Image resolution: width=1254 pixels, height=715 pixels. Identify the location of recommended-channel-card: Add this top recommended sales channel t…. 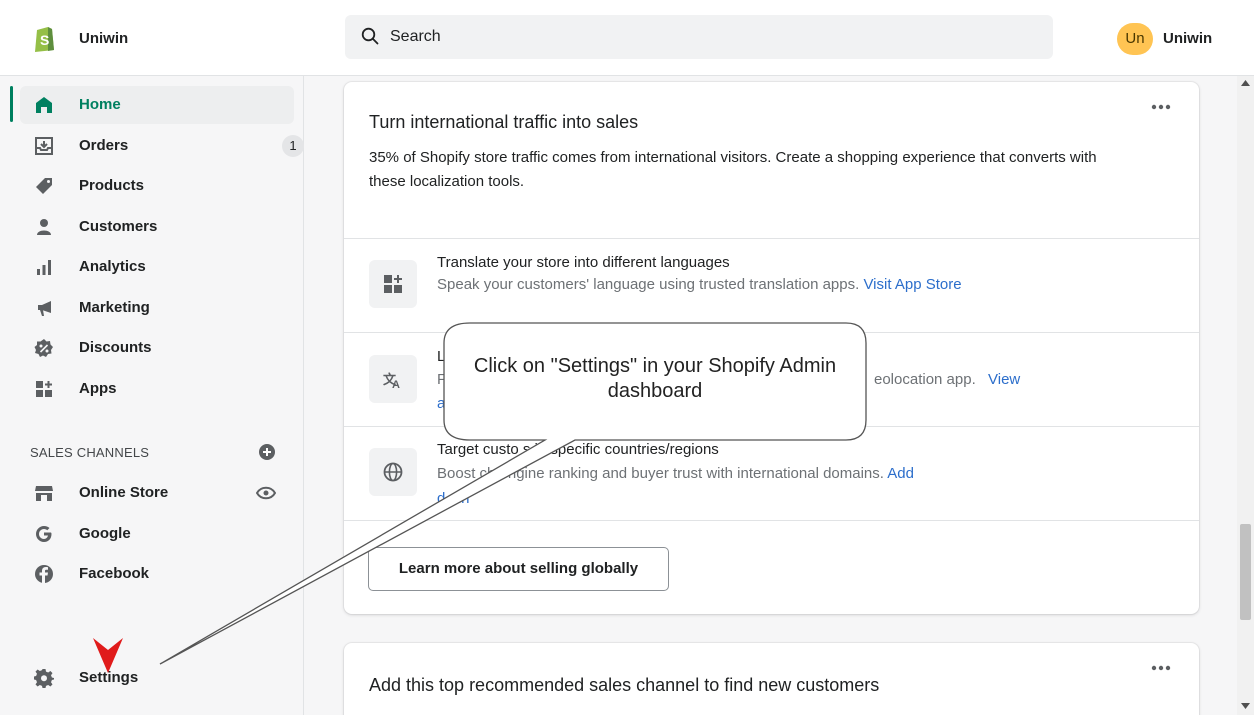
(771, 679).